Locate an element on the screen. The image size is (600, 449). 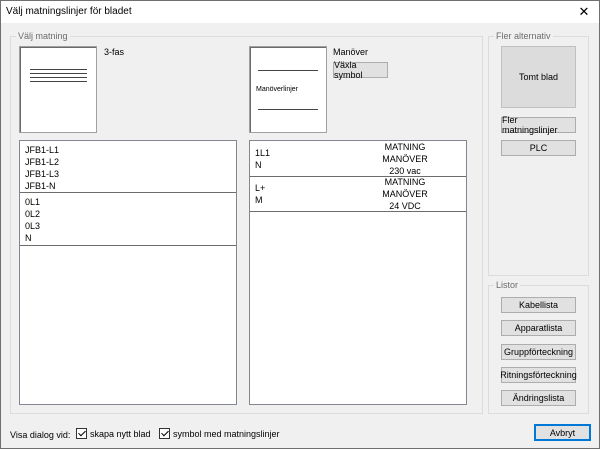
control-preview: Manöverlinjer is located at coordinates (288, 89).